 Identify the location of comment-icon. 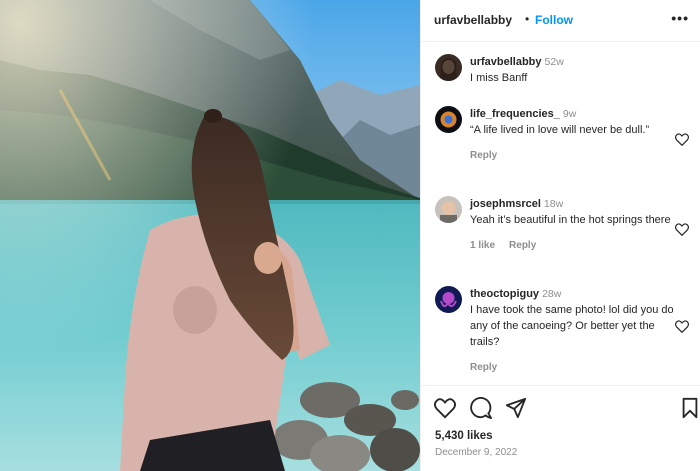
(481, 408).